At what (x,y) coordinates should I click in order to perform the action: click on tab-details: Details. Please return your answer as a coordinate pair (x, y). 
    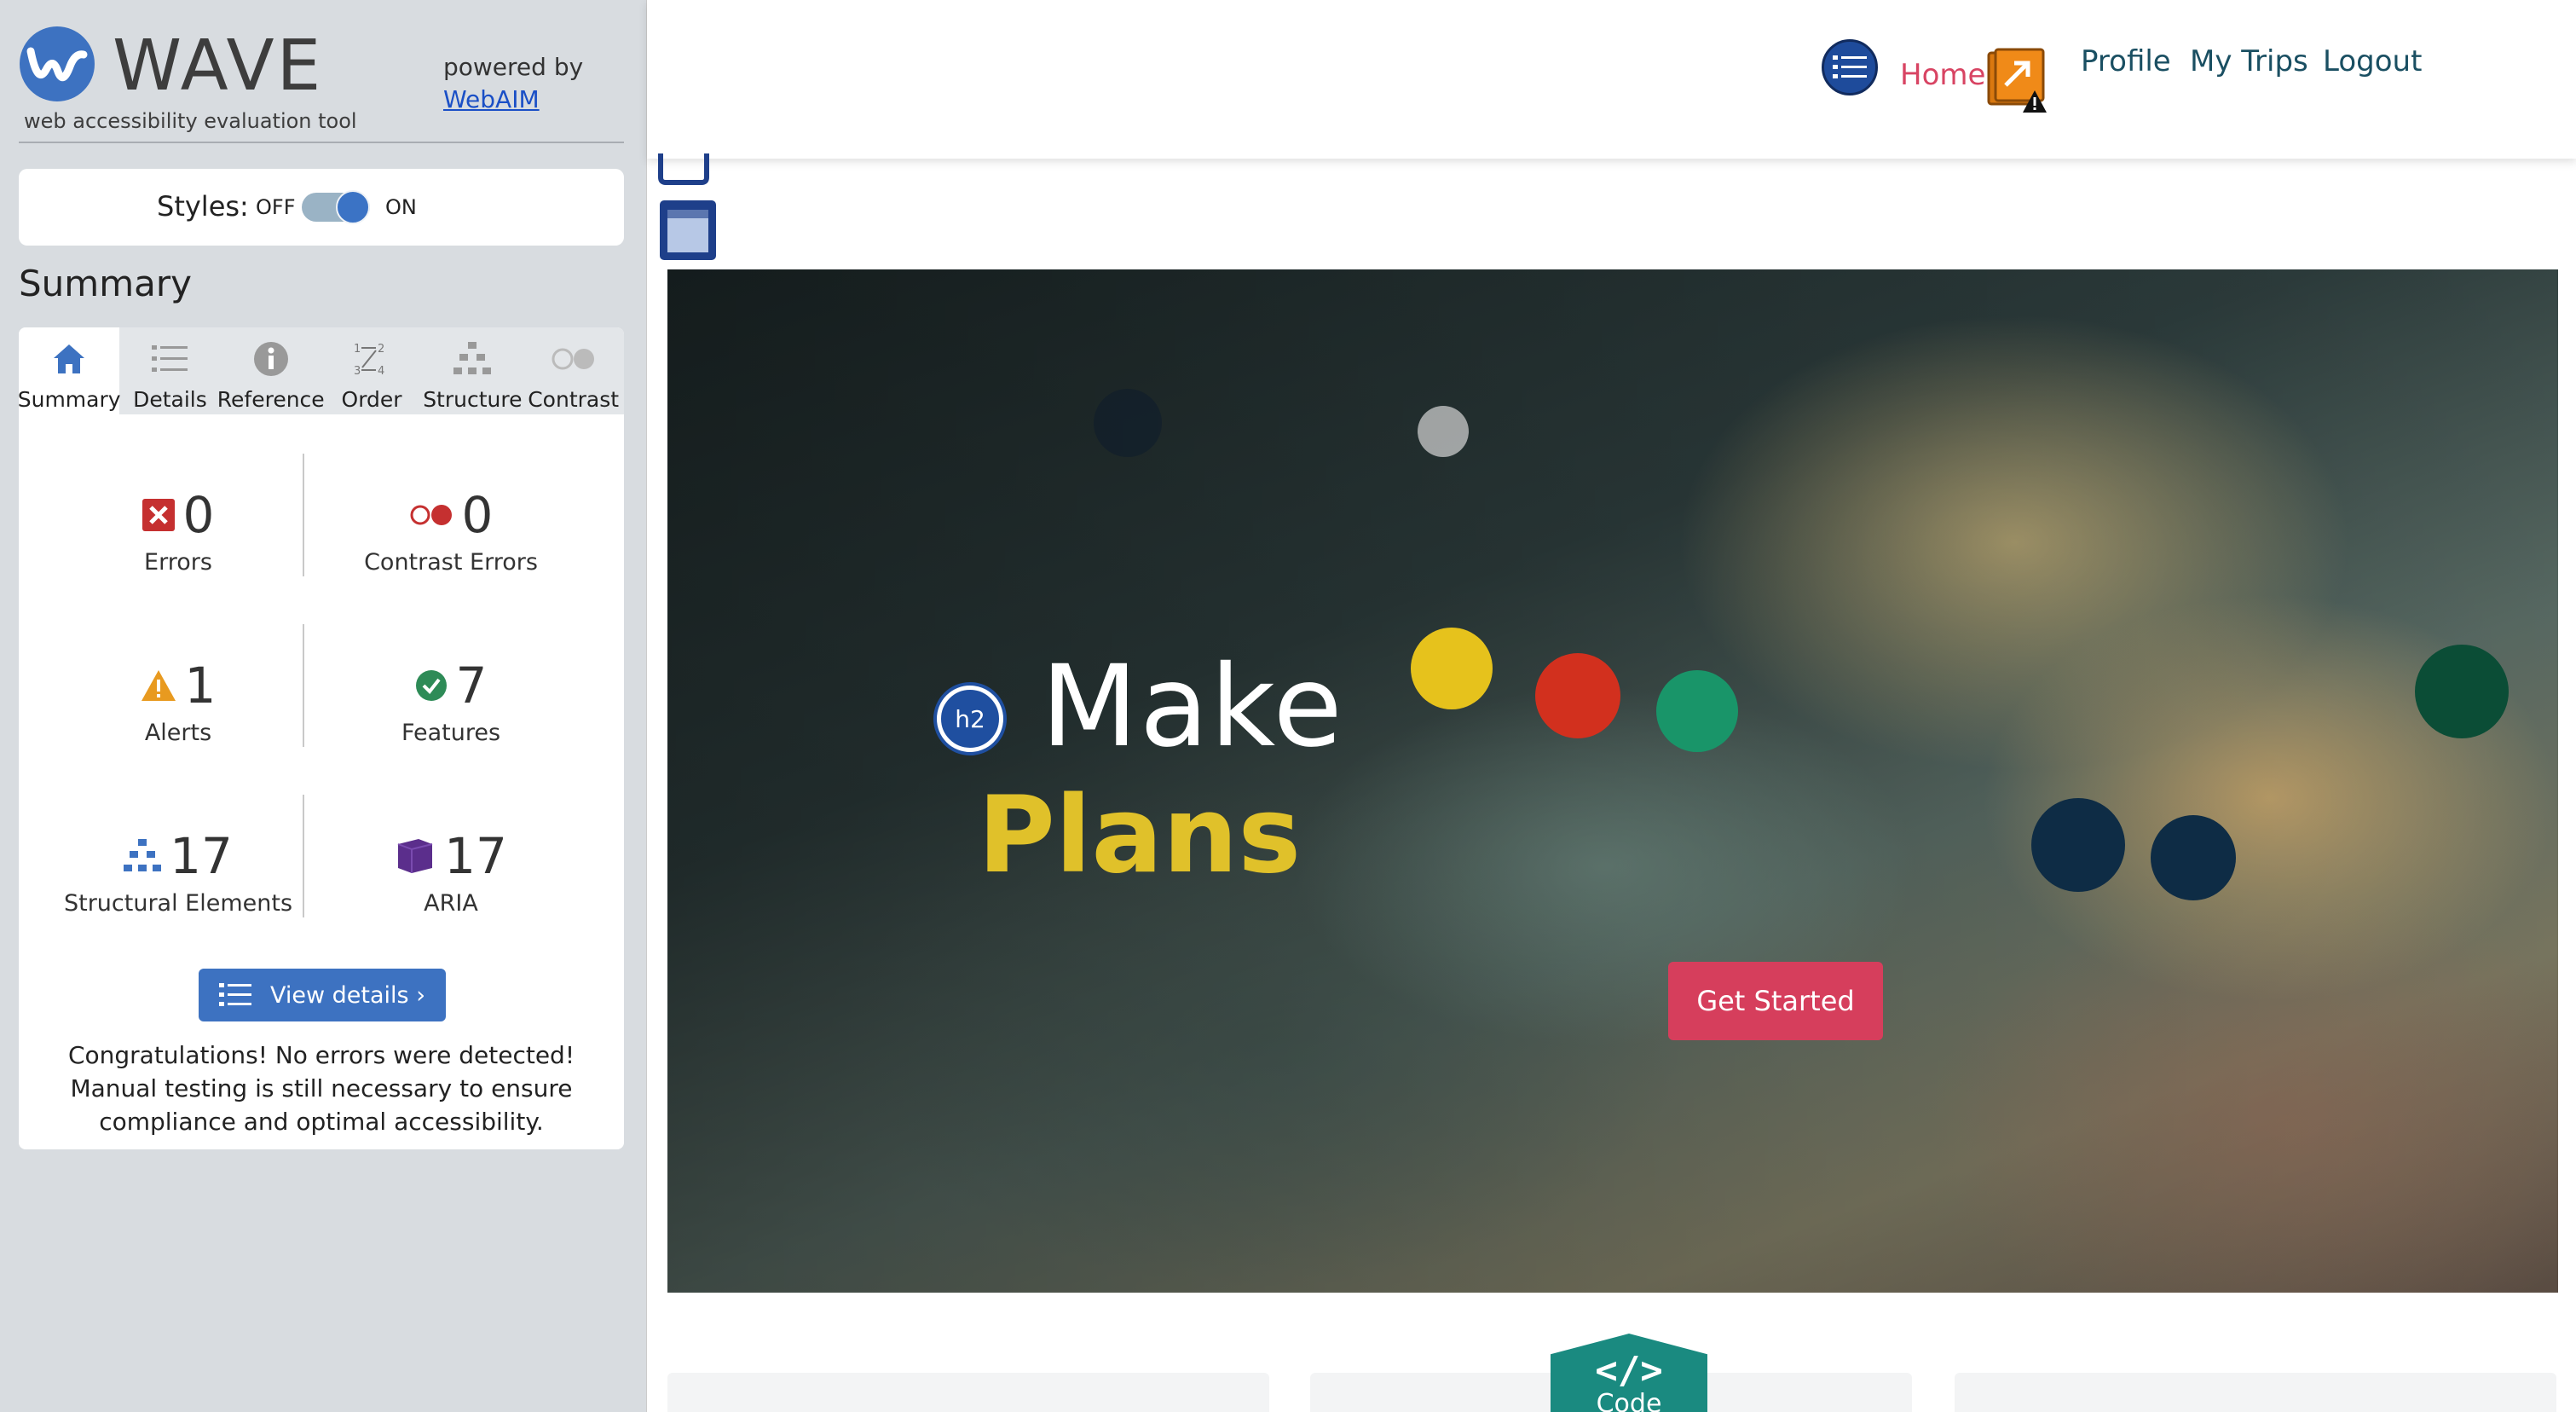
    Looking at the image, I should click on (169, 371).